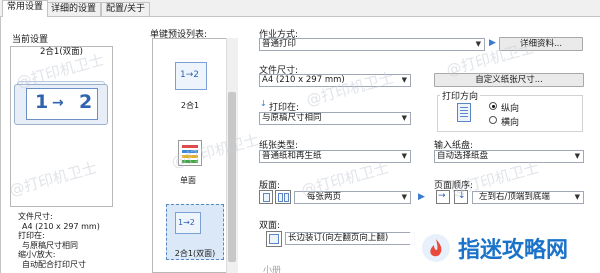 The height and width of the screenshot is (273, 600). I want to click on info-print-on-label: 打印在:, so click(31, 235).